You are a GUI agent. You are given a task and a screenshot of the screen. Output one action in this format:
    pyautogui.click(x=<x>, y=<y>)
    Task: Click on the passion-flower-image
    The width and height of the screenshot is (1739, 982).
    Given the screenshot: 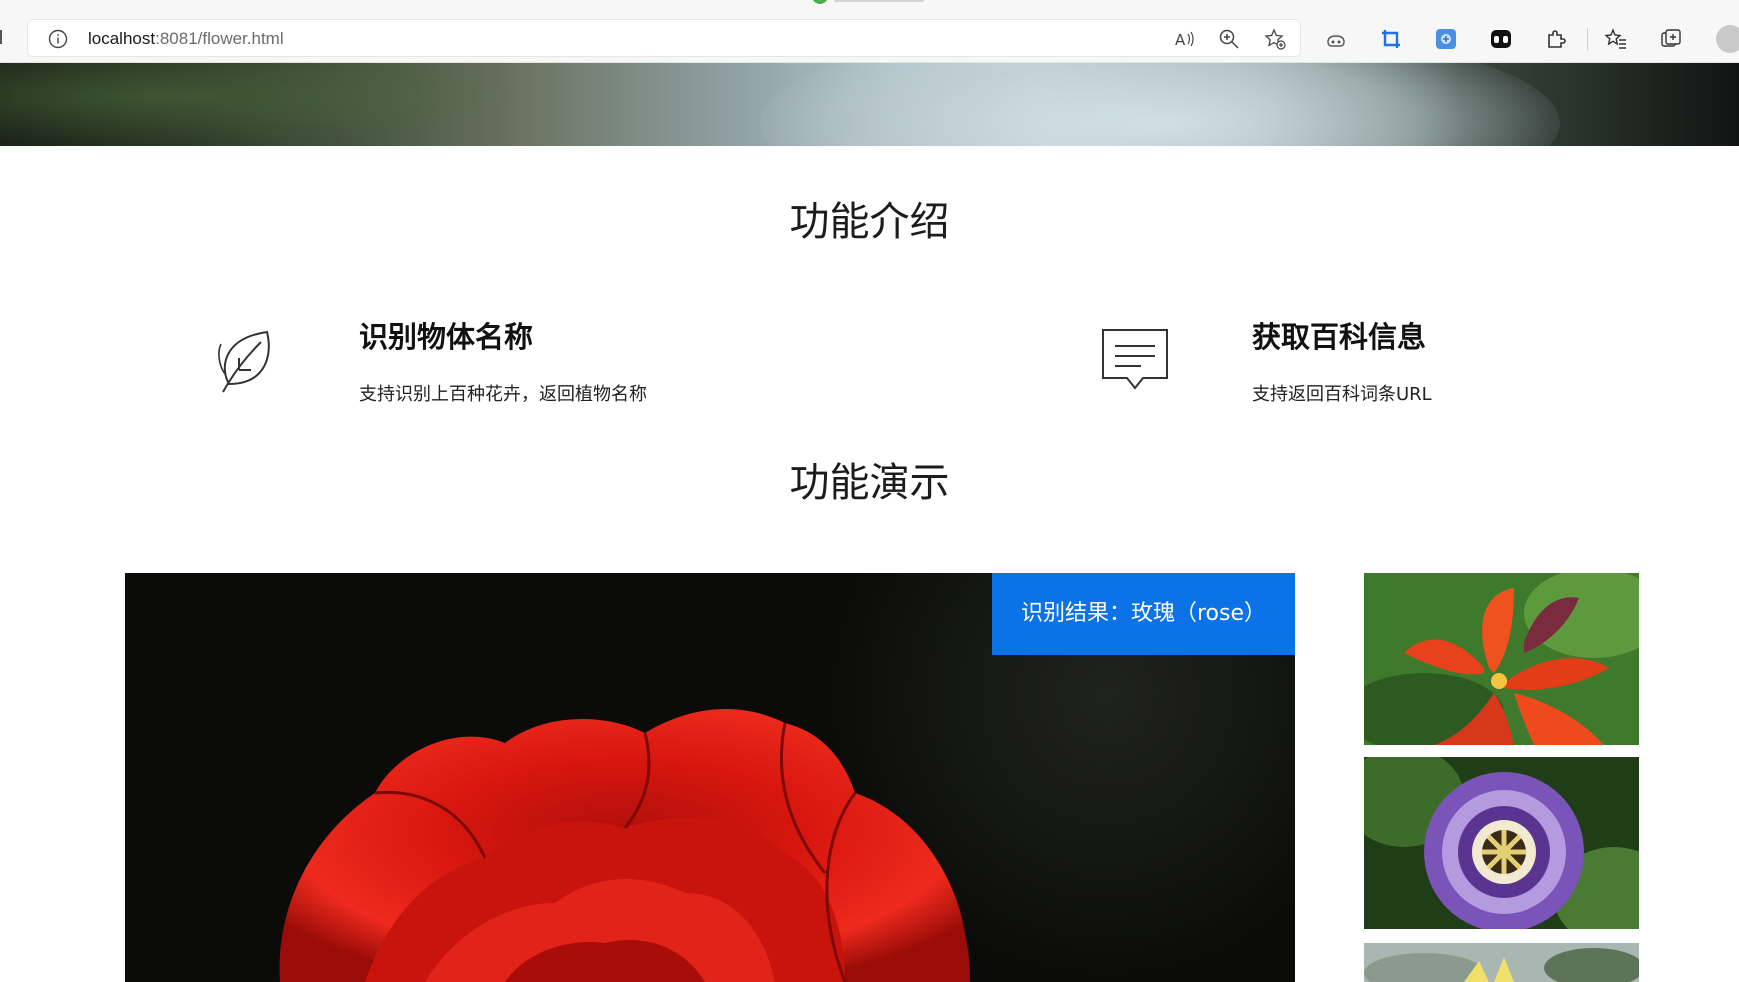 What is the action you would take?
    pyautogui.click(x=1501, y=843)
    